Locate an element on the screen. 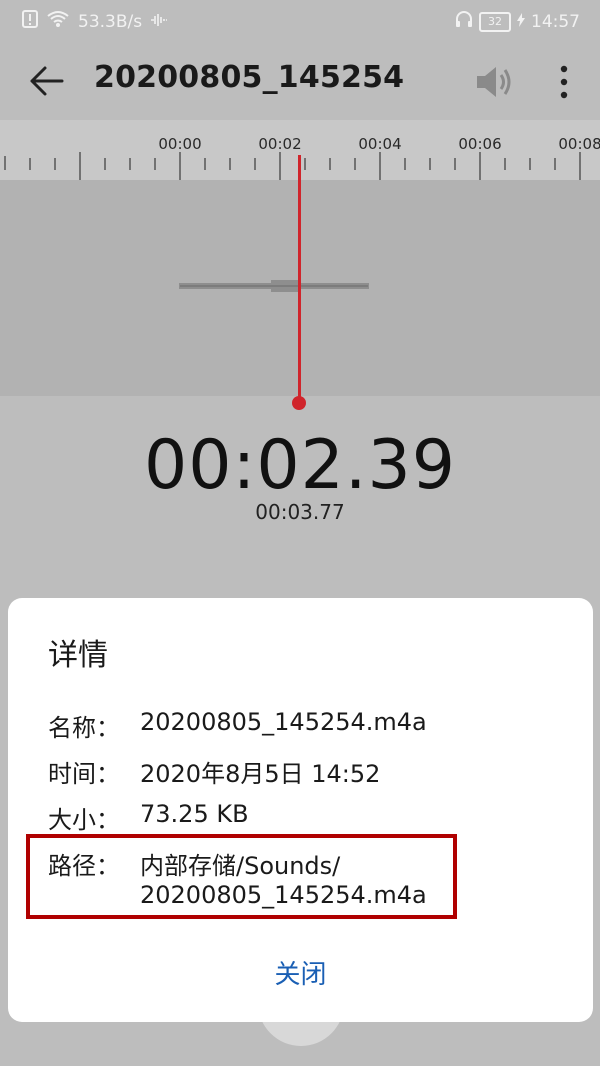  path-highlight-box is located at coordinates (241, 876).